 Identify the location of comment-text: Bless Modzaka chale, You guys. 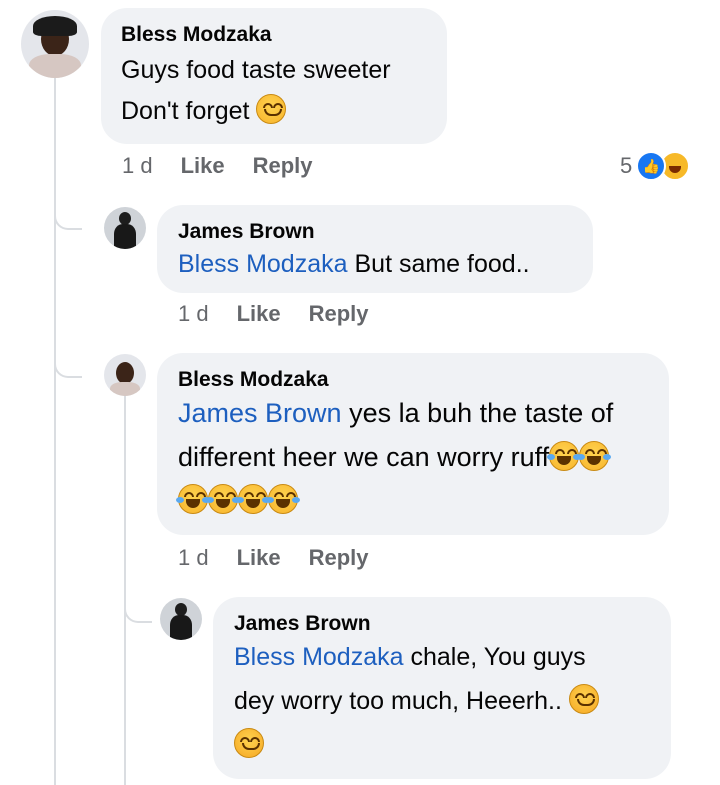
(410, 657).